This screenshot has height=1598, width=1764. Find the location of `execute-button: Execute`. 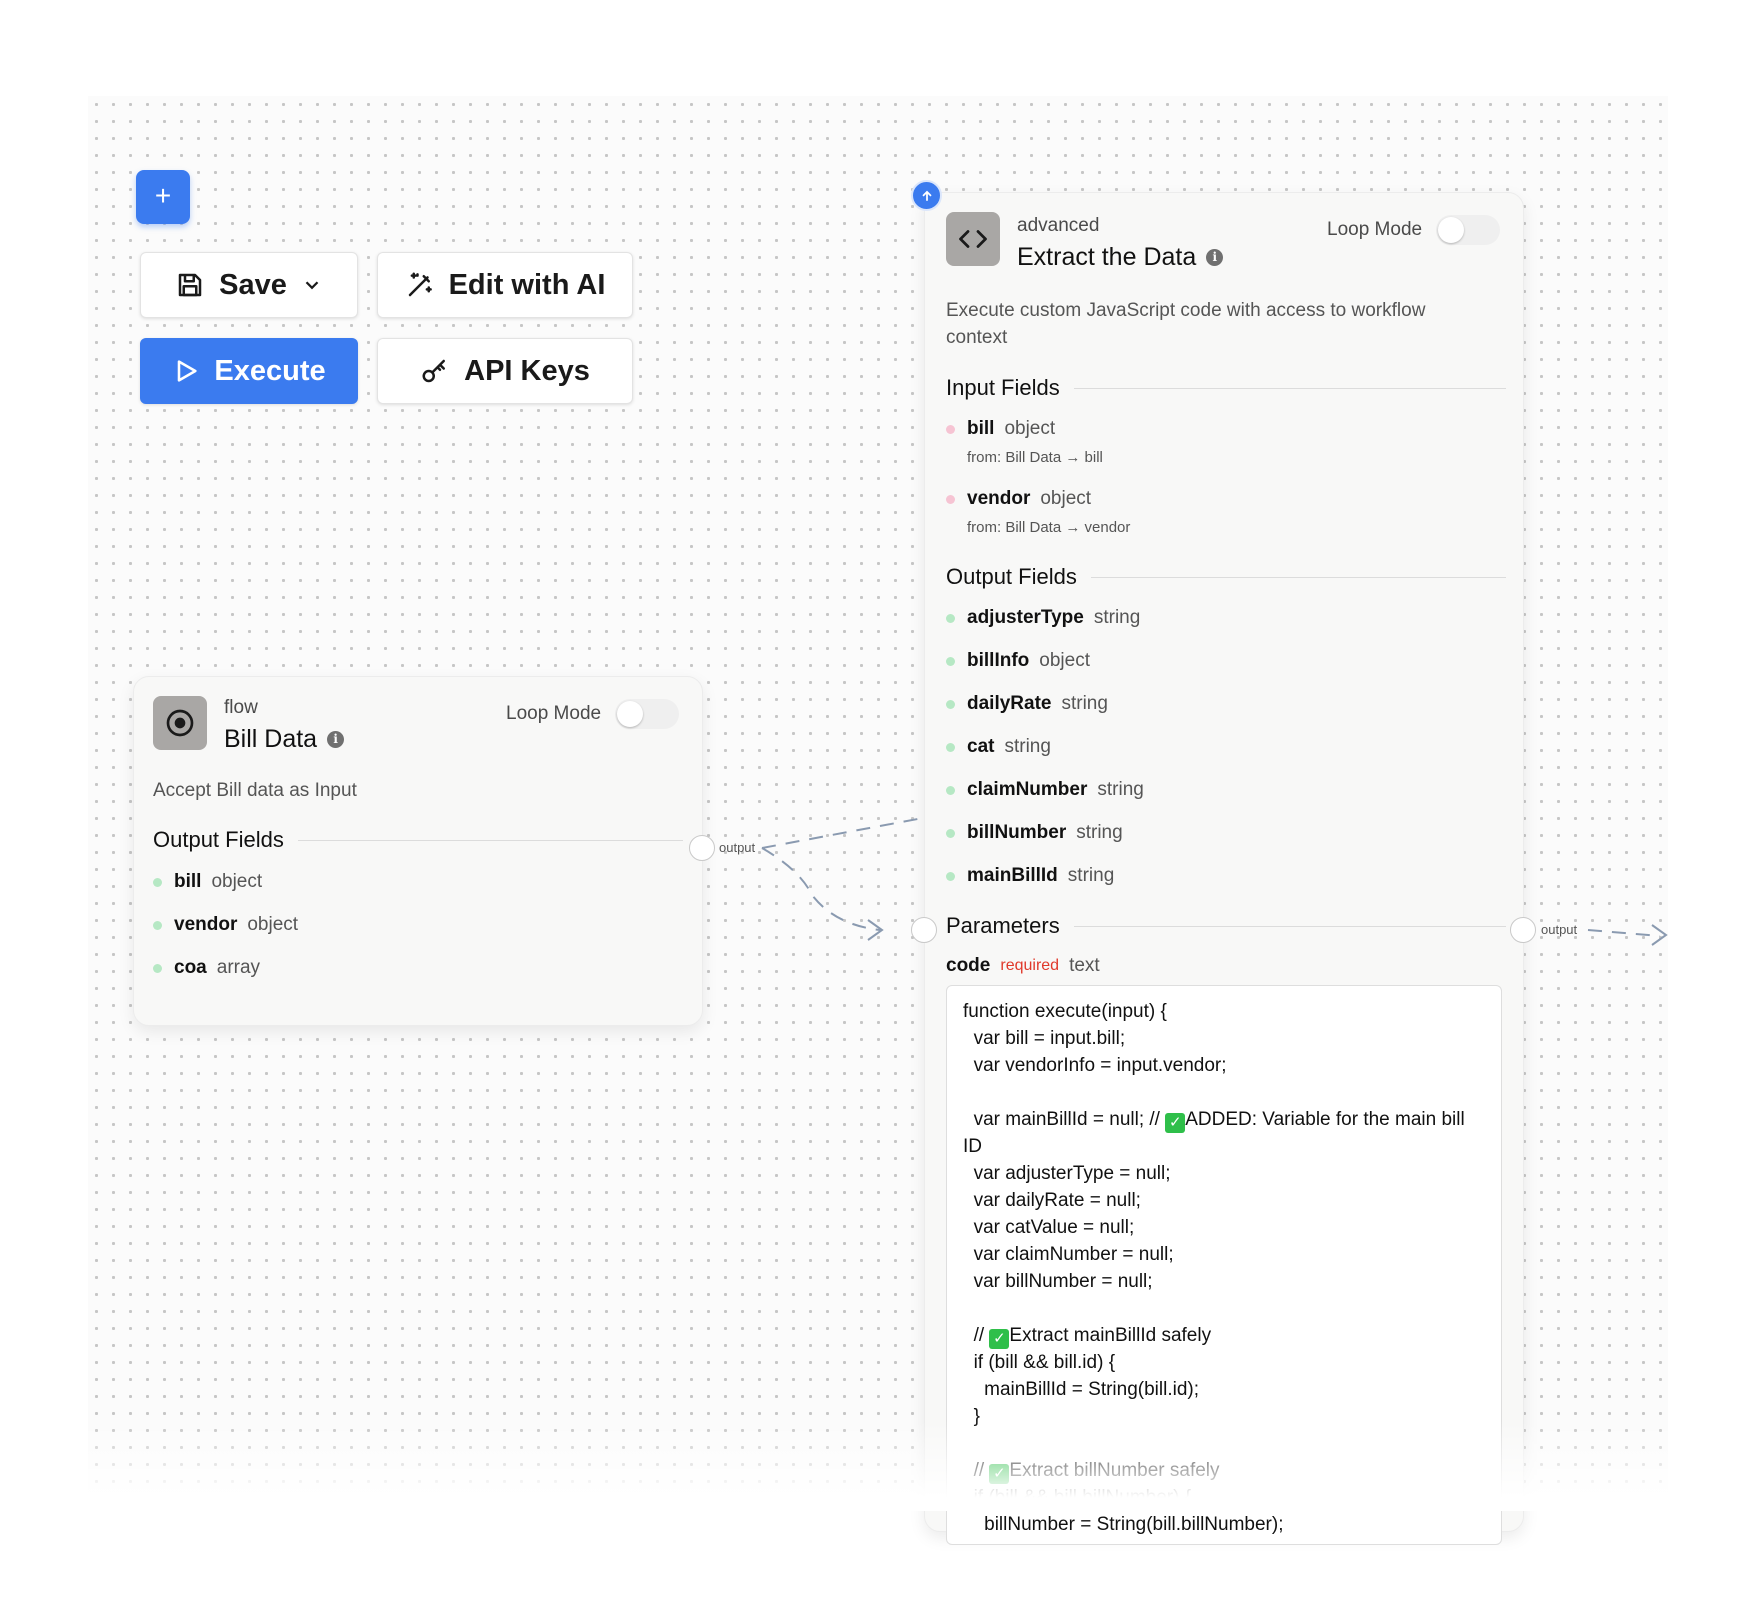

execute-button: Execute is located at coordinates (249, 371).